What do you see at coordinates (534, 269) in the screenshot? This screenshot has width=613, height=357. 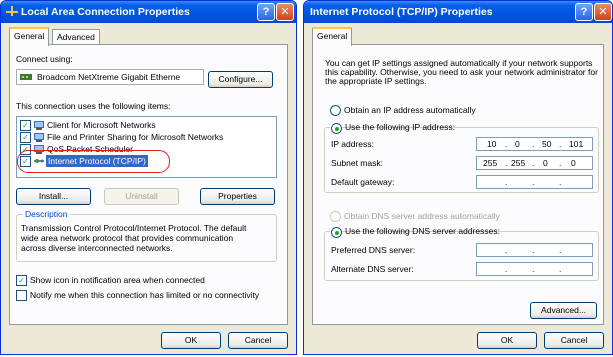 I see `alternate-dns-field: . . .` at bounding box center [534, 269].